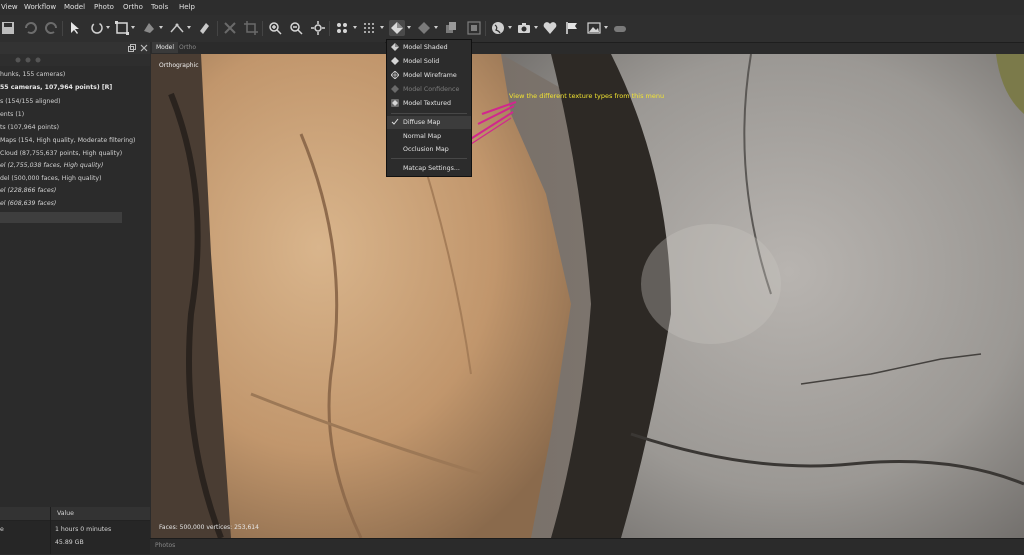  What do you see at coordinates (395, 89) in the screenshot?
I see `model-confidence-icon` at bounding box center [395, 89].